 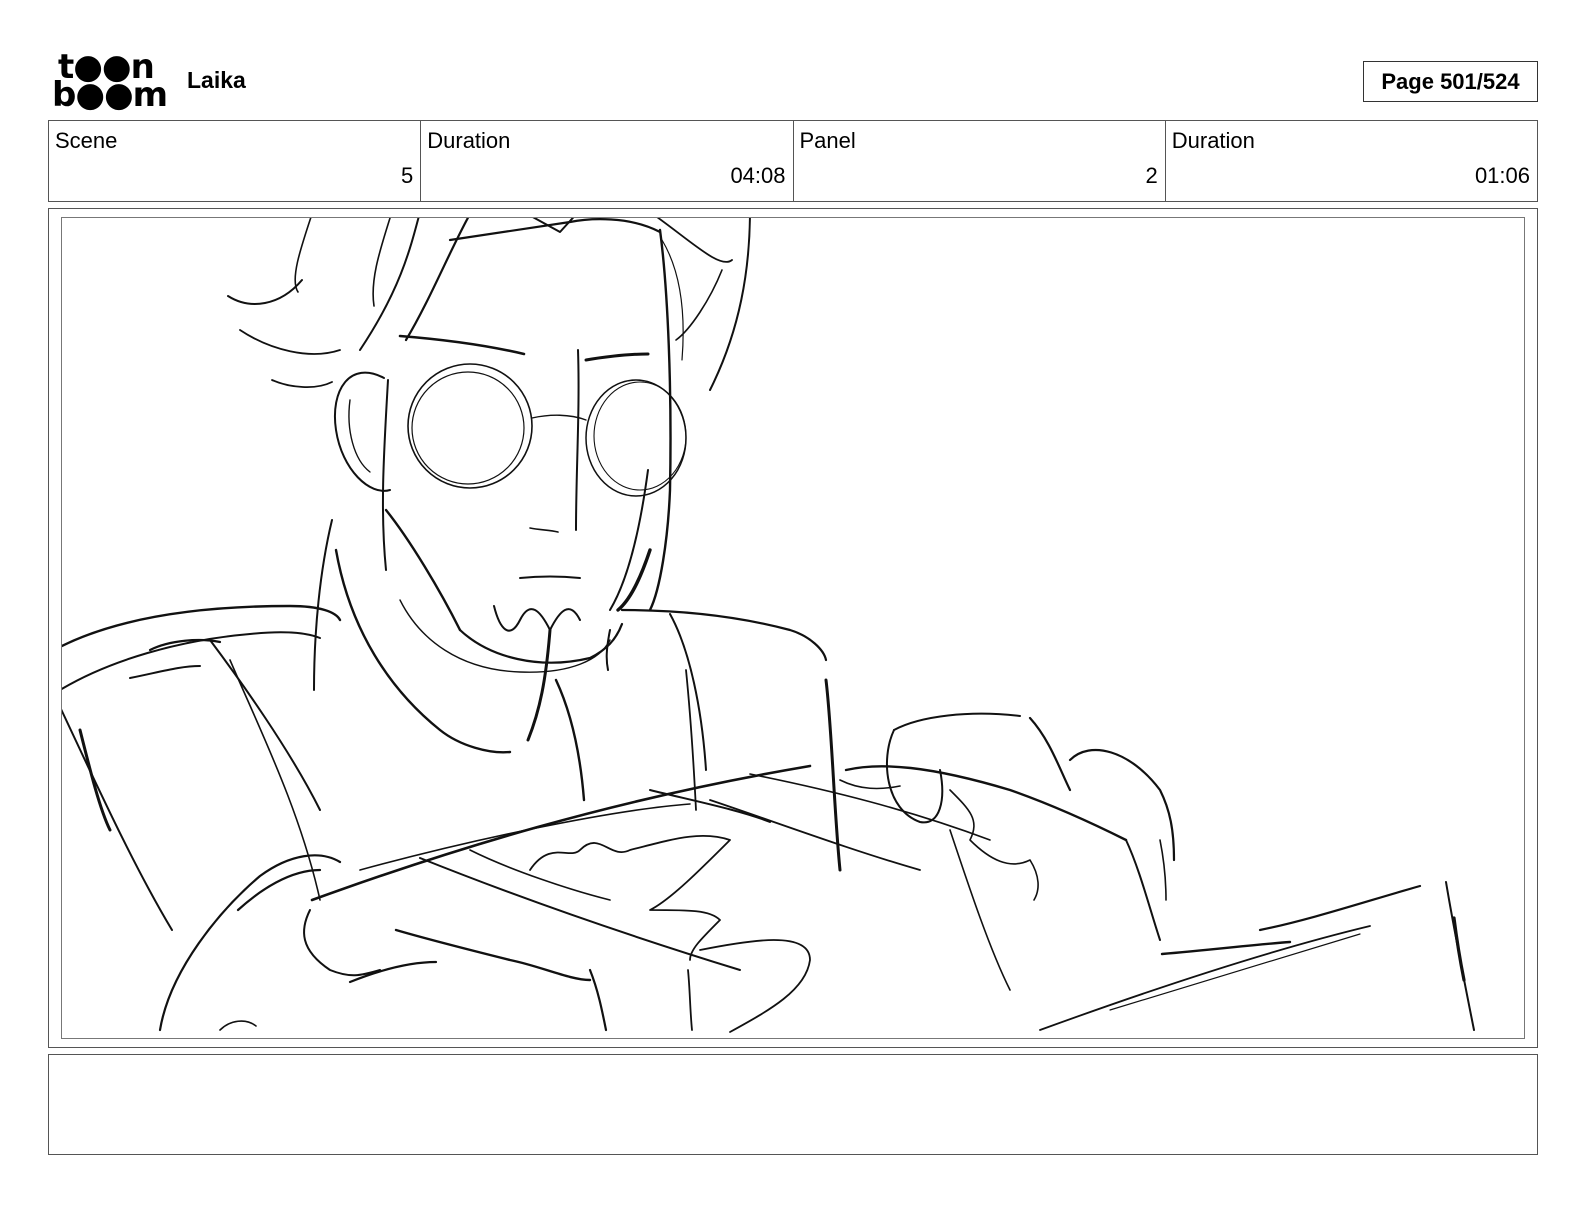 I want to click on panel-duration-value: 01:06, so click(x=1502, y=175).